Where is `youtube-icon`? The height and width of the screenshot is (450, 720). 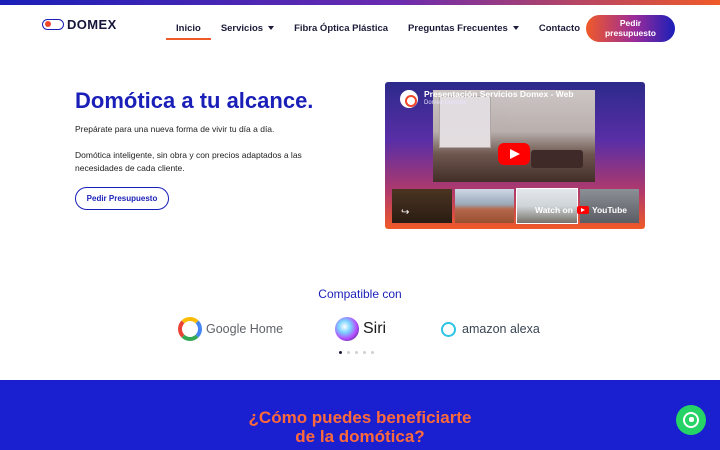
youtube-icon is located at coordinates (582, 210).